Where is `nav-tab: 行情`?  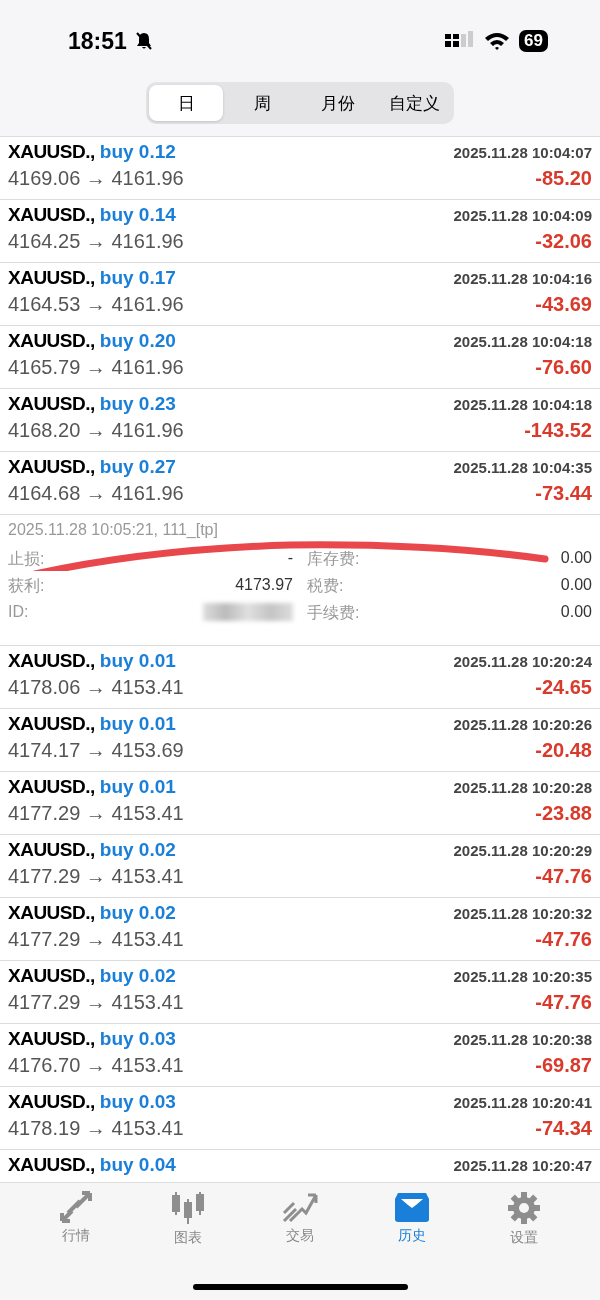 nav-tab: 行情 is located at coordinates (76, 1219).